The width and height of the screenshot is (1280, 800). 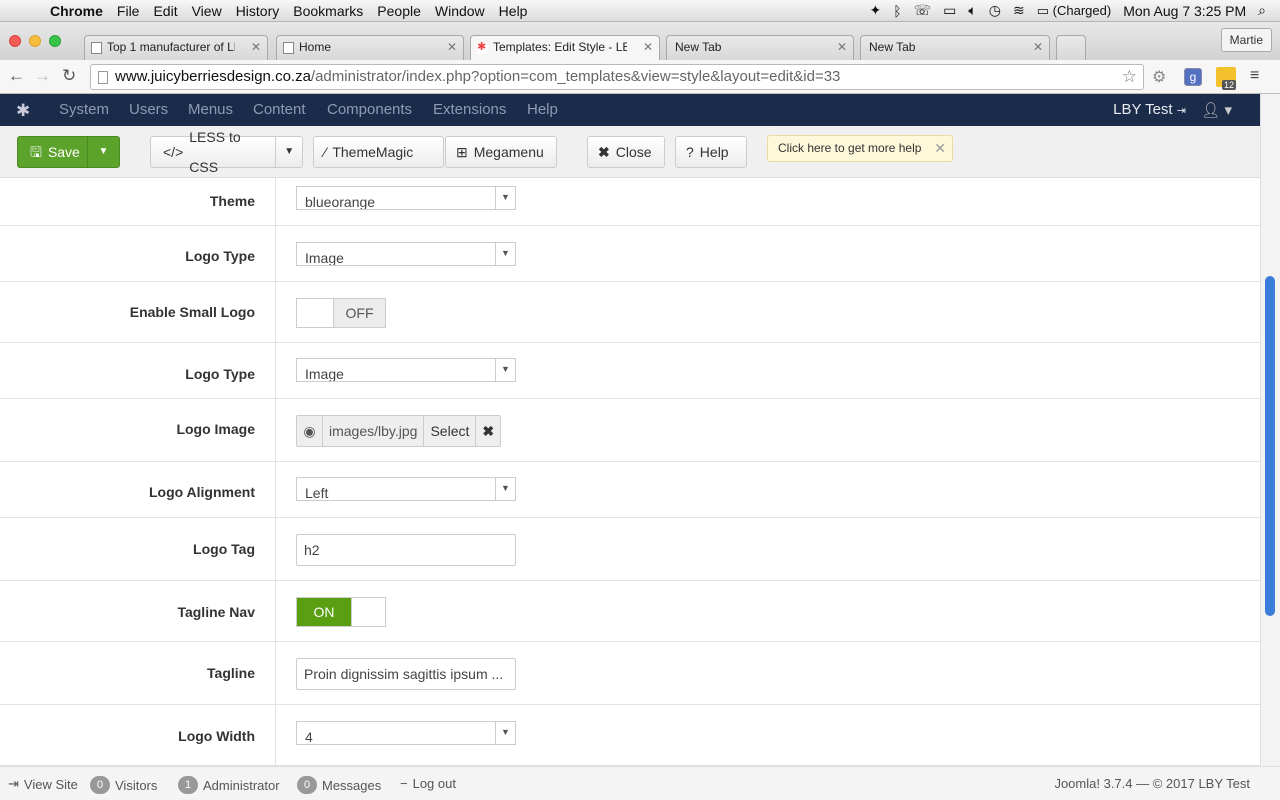 I want to click on tab-title: New Tab, so click(x=892, y=47).